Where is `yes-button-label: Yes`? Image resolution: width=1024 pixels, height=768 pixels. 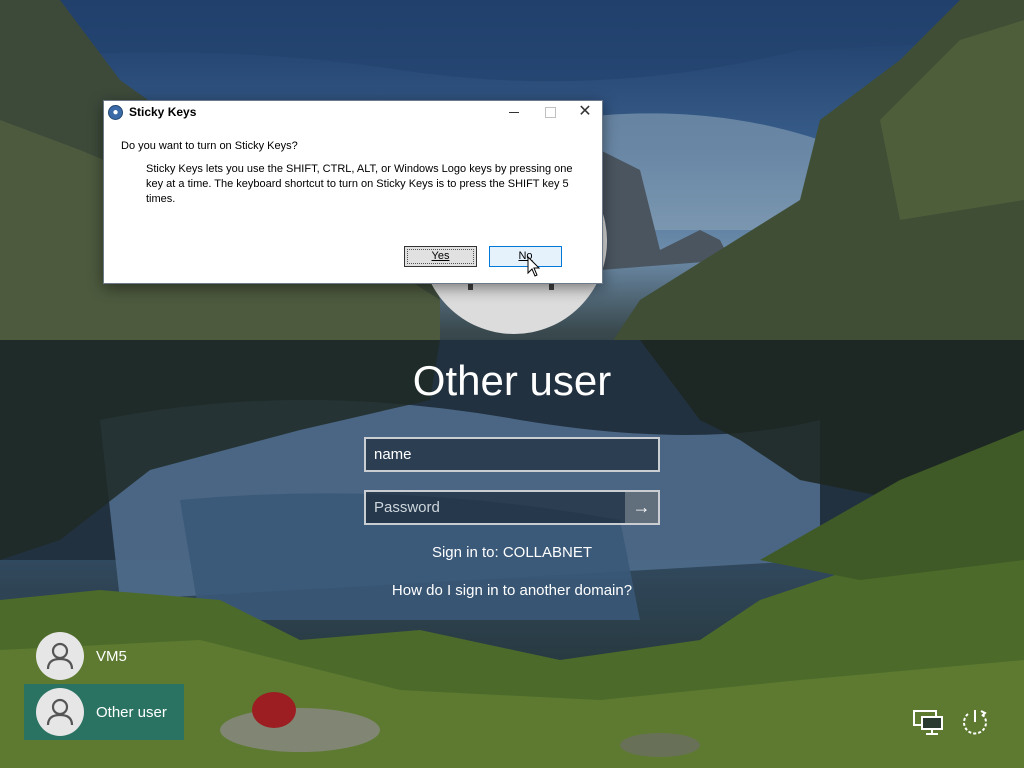 yes-button-label: Yes is located at coordinates (440, 256).